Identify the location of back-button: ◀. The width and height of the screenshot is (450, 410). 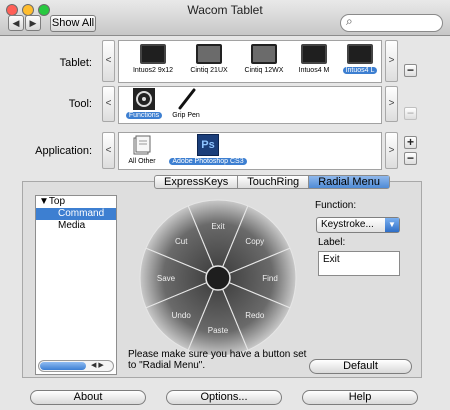
(16, 23).